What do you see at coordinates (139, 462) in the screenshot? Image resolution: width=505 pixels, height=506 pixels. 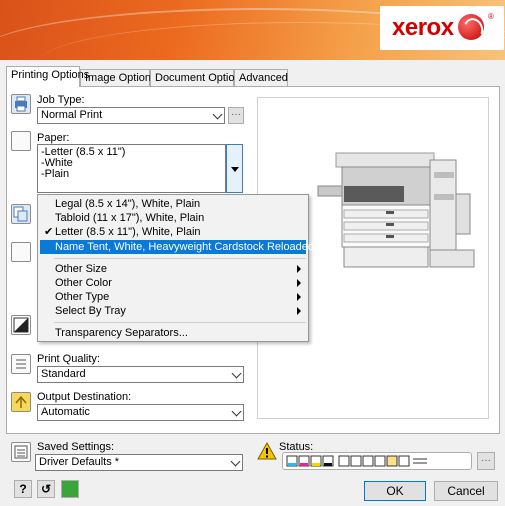 I see `saved-settings-select: Driver Defaults *` at bounding box center [139, 462].